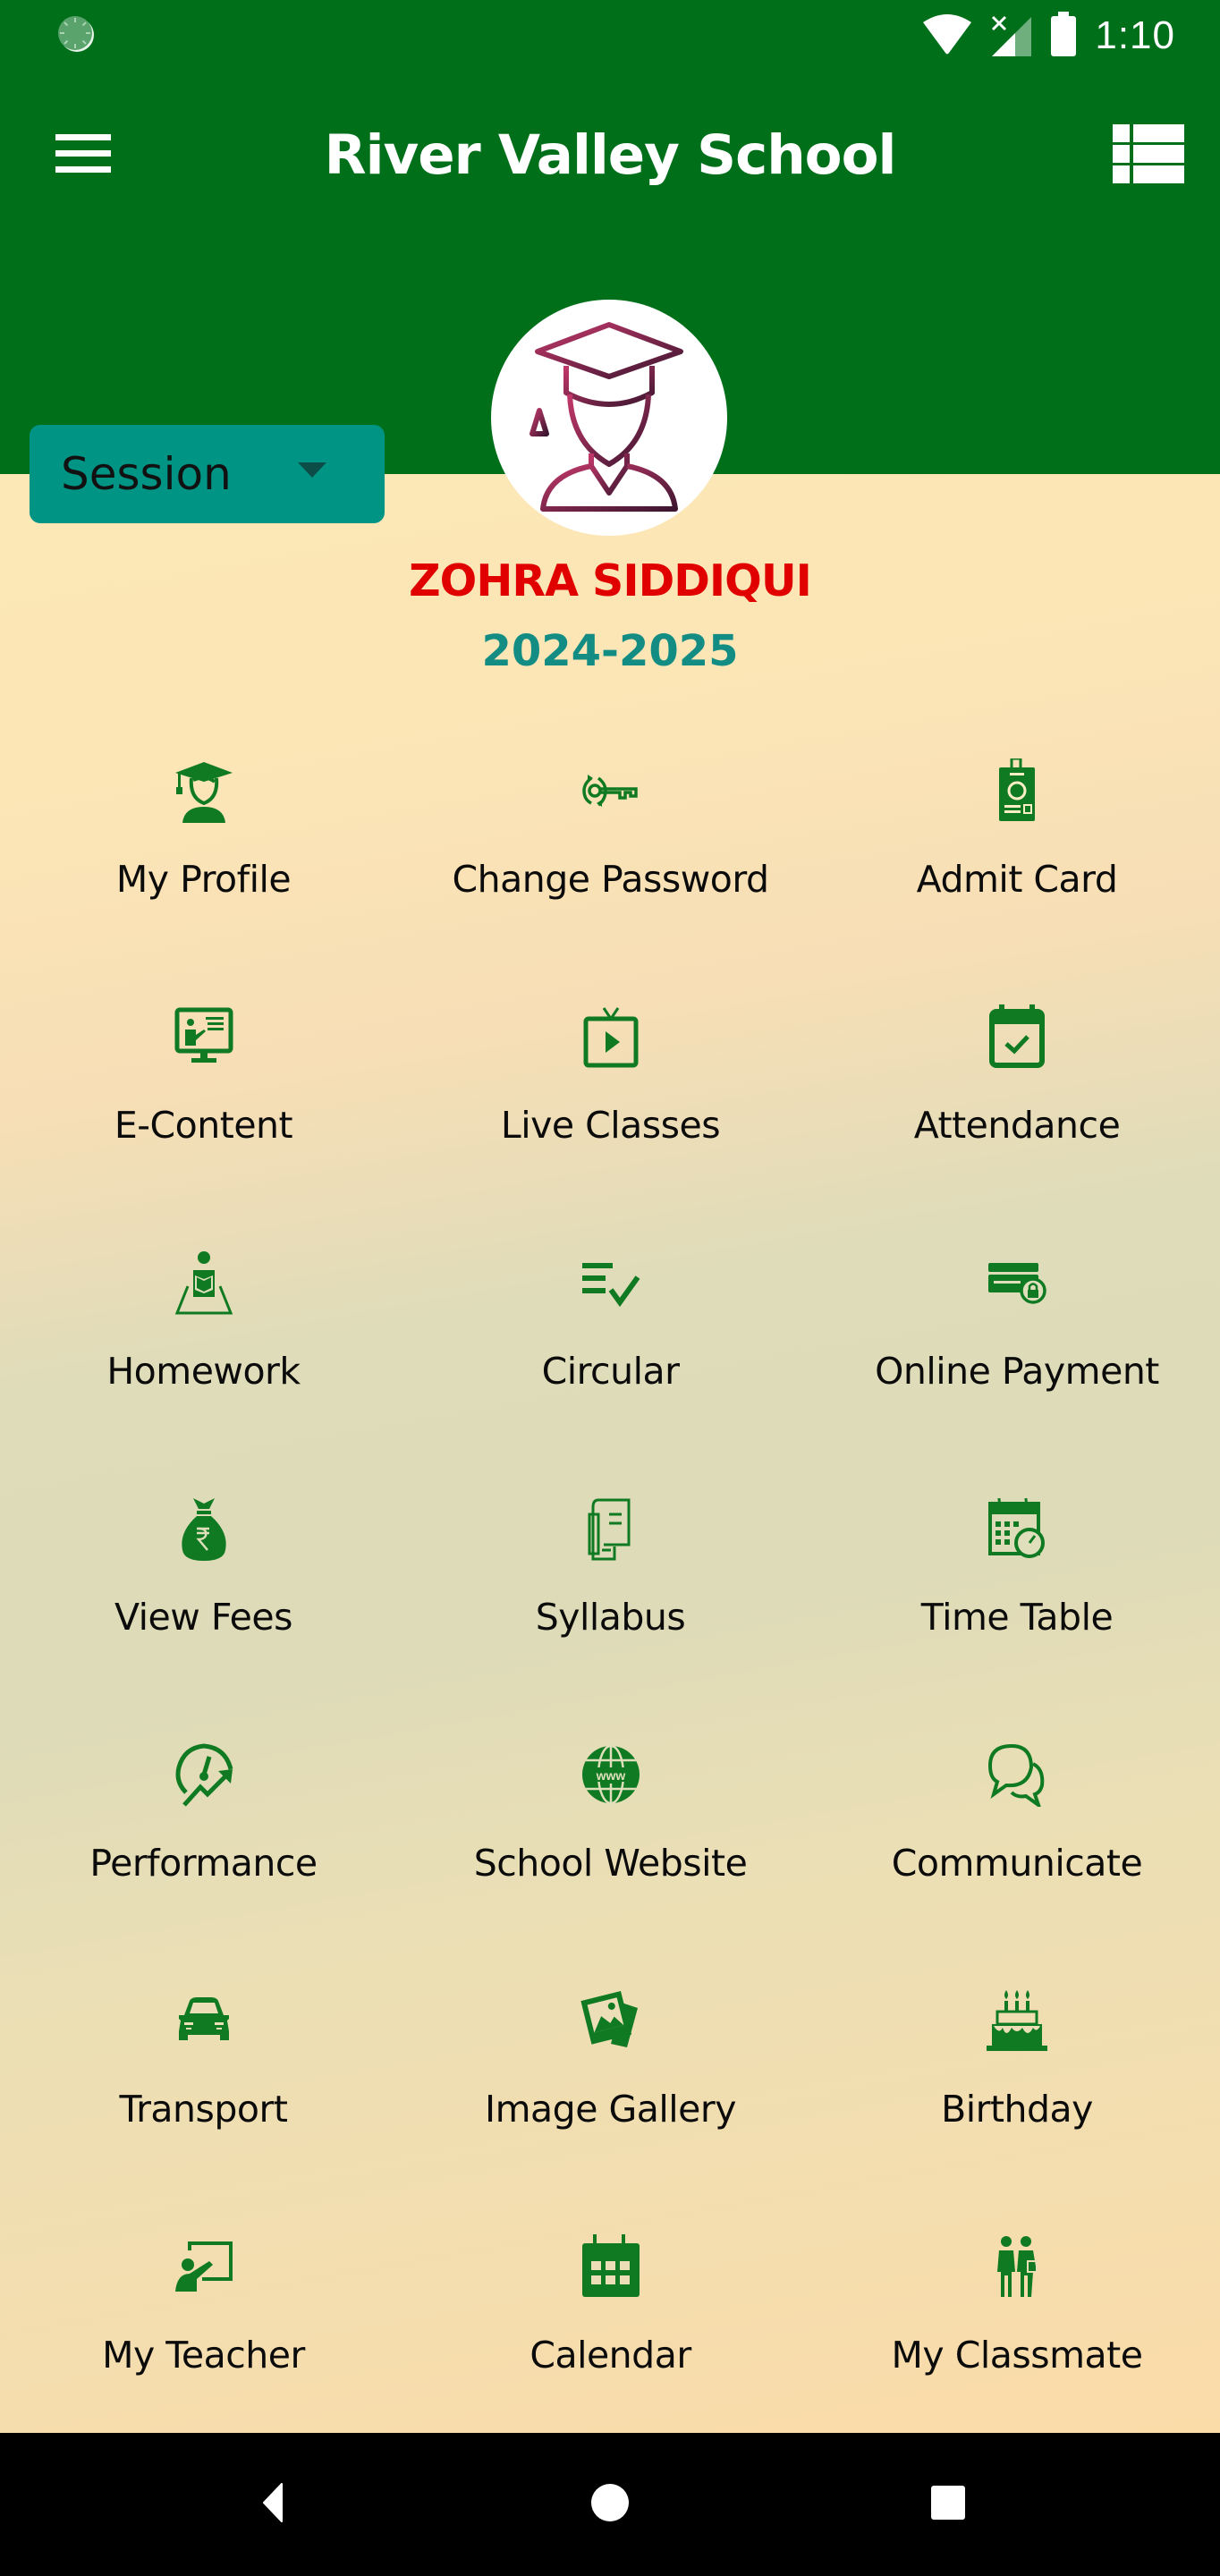 The image size is (1220, 2576). Describe the element at coordinates (1017, 856) in the screenshot. I see `menu-item-admit-card: Admit Card` at that location.